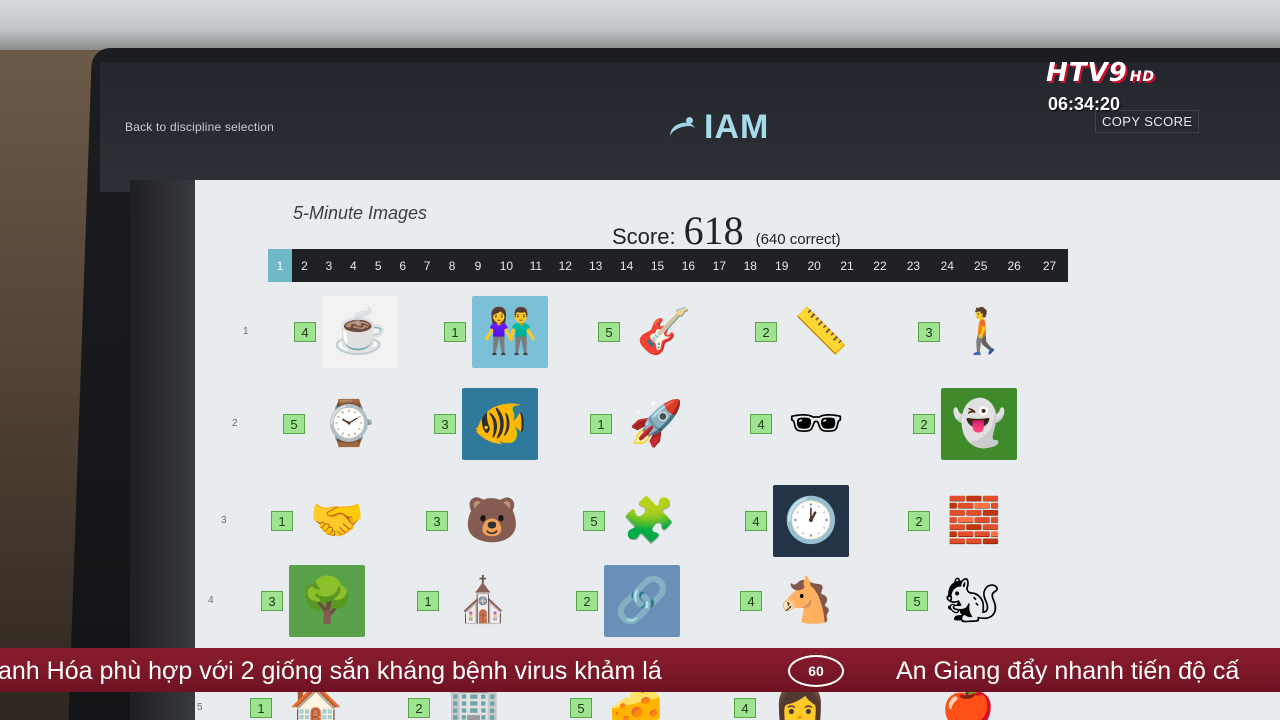  Describe the element at coordinates (510, 332) in the screenshot. I see `cartoon-people-image: 👫` at that location.